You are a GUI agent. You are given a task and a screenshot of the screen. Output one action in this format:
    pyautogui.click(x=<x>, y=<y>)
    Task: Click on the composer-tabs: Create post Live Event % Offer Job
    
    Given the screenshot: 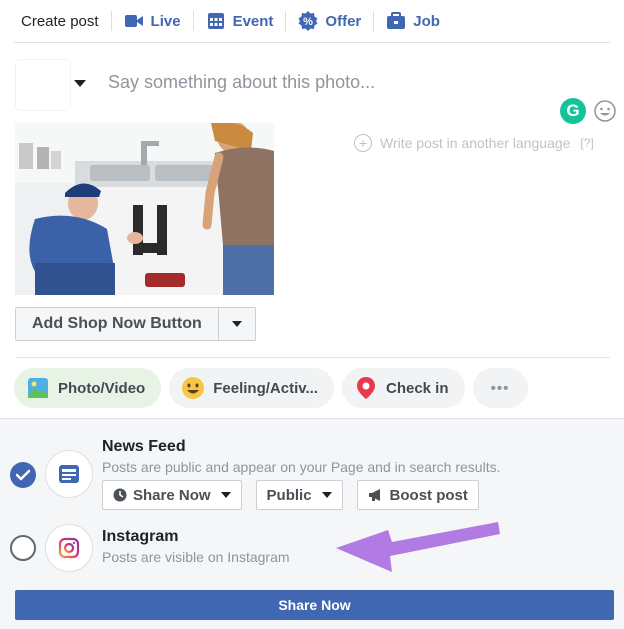 What is the action you would take?
    pyautogui.click(x=312, y=21)
    